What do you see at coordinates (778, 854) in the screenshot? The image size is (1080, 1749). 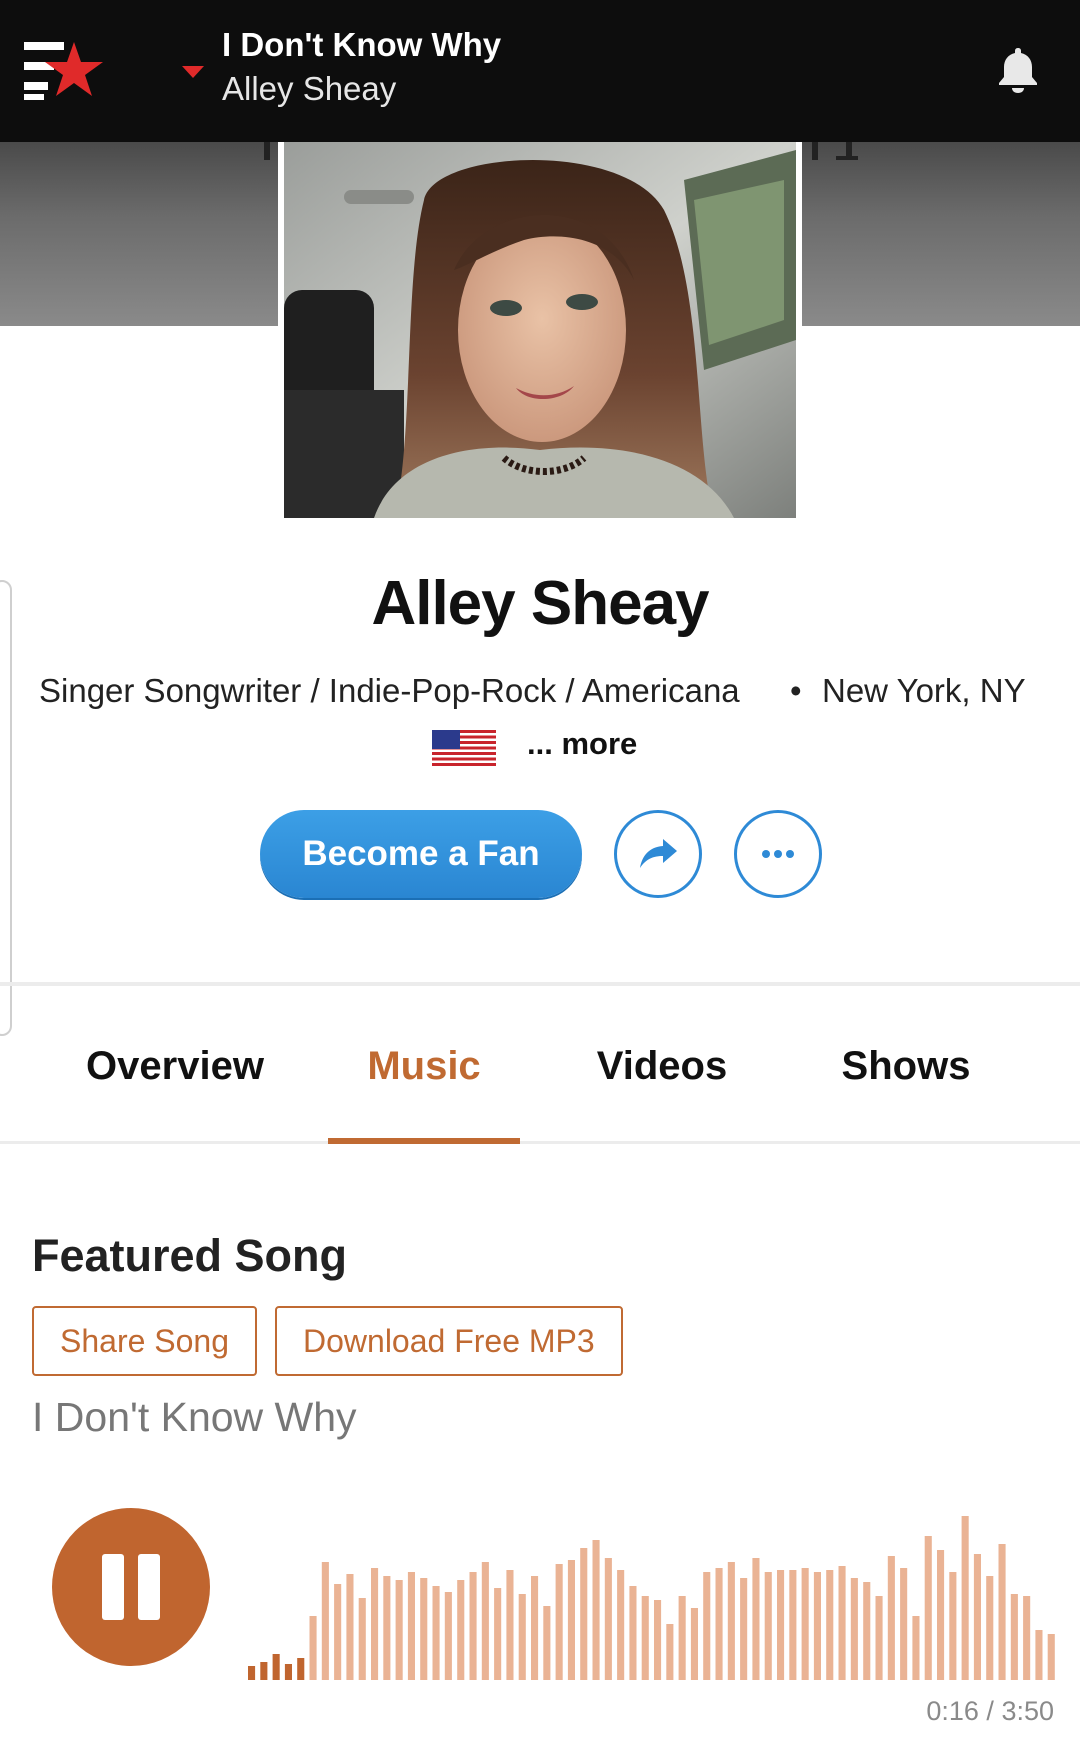 I see `more-options-button` at bounding box center [778, 854].